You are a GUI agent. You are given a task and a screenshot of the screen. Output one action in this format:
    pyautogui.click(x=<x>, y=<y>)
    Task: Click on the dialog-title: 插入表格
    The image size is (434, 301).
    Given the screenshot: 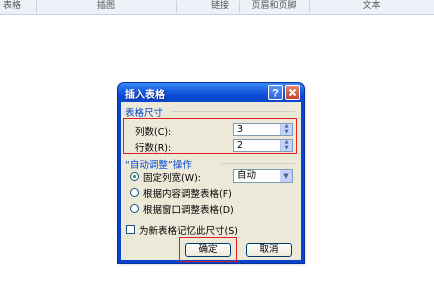 What is the action you would take?
    pyautogui.click(x=145, y=95)
    